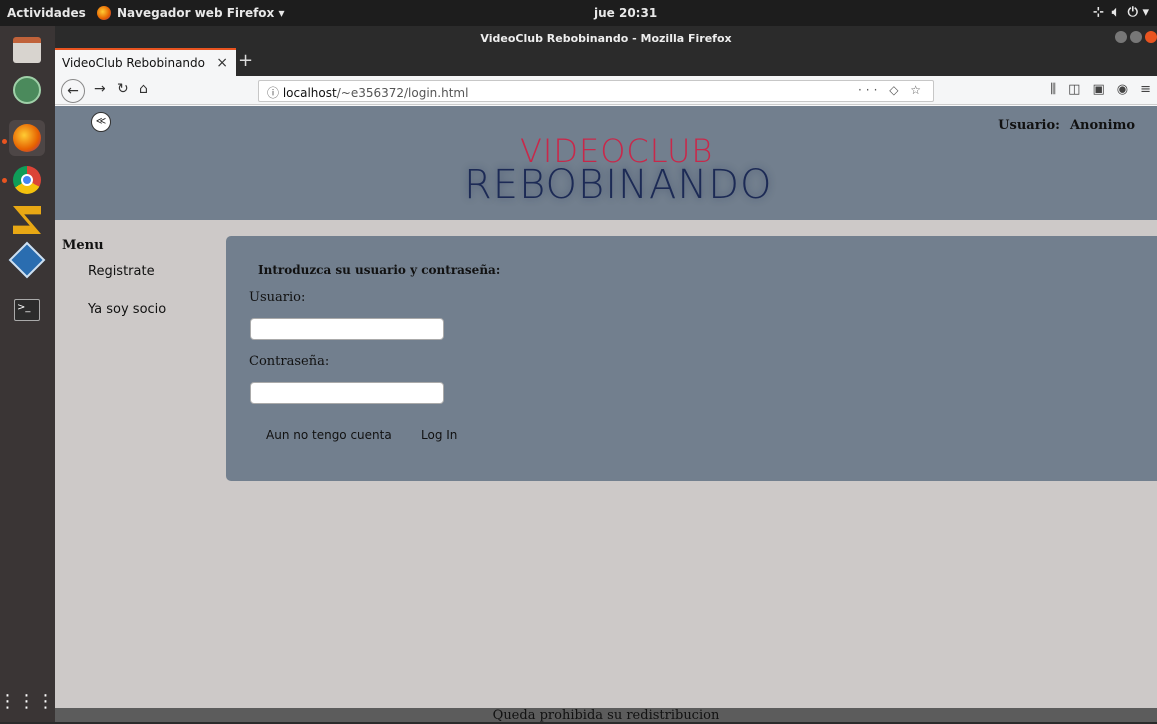 The image size is (1157, 724). What do you see at coordinates (277, 297) in the screenshot?
I see `username-label: Usuario:` at bounding box center [277, 297].